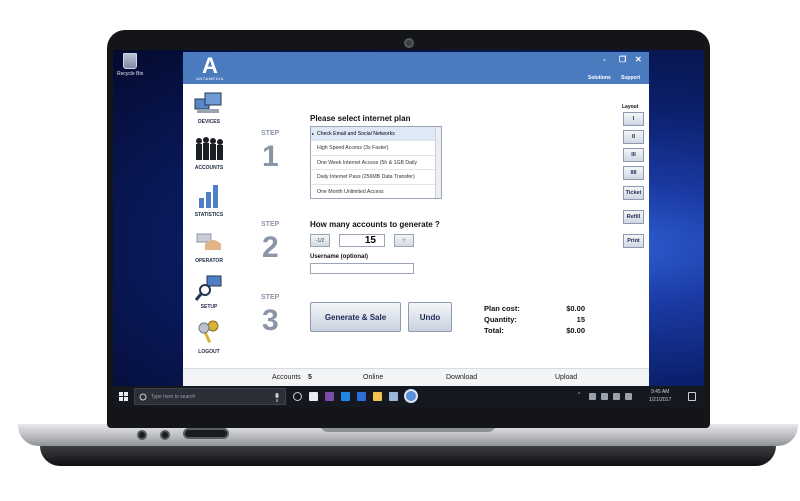 This screenshot has width=800, height=501. Describe the element at coordinates (209, 333) in the screenshot. I see `logout-icon` at that location.